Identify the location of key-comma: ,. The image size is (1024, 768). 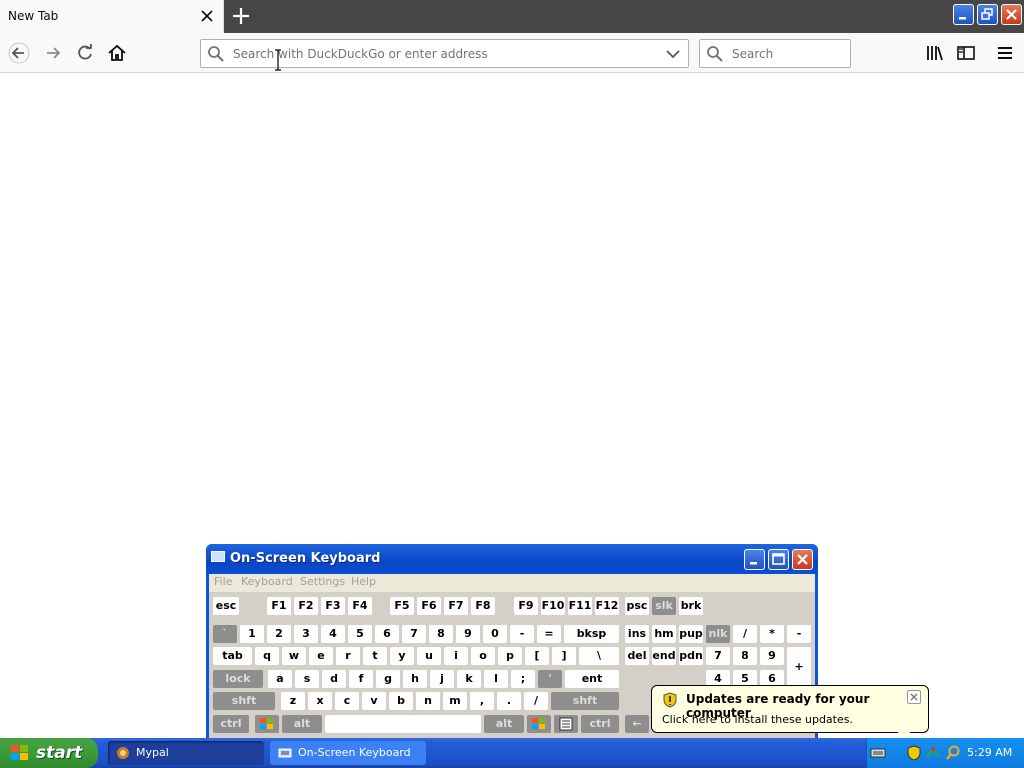
(482, 701).